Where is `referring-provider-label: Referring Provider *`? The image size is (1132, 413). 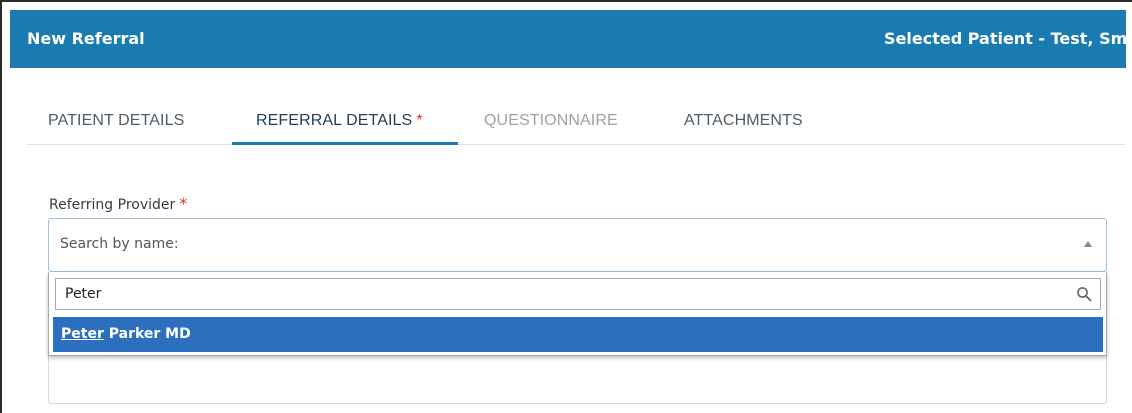 referring-provider-label: Referring Provider * is located at coordinates (118, 203).